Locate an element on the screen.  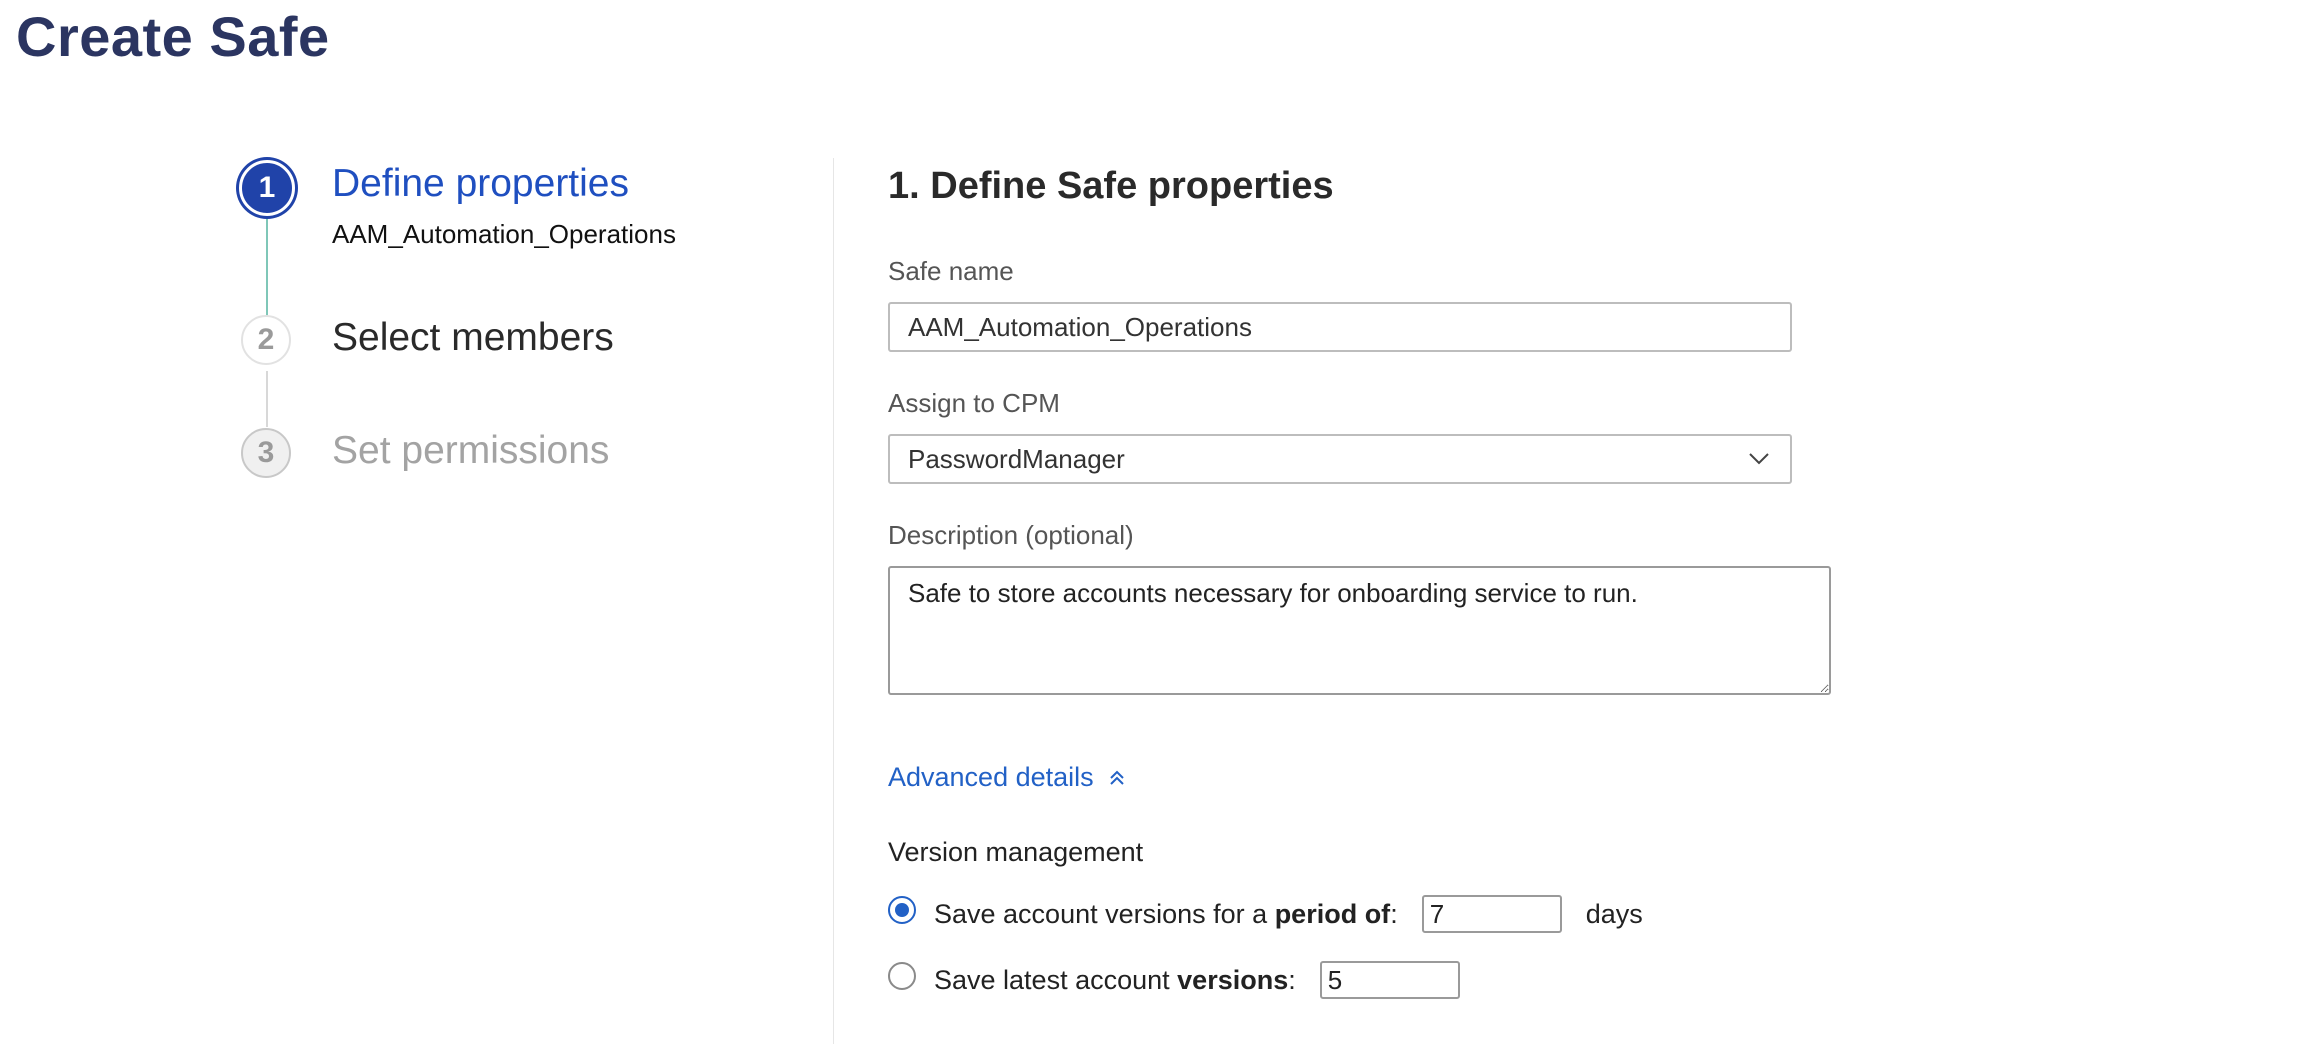
cpm-select-value: PasswordManager is located at coordinates (1016, 459).